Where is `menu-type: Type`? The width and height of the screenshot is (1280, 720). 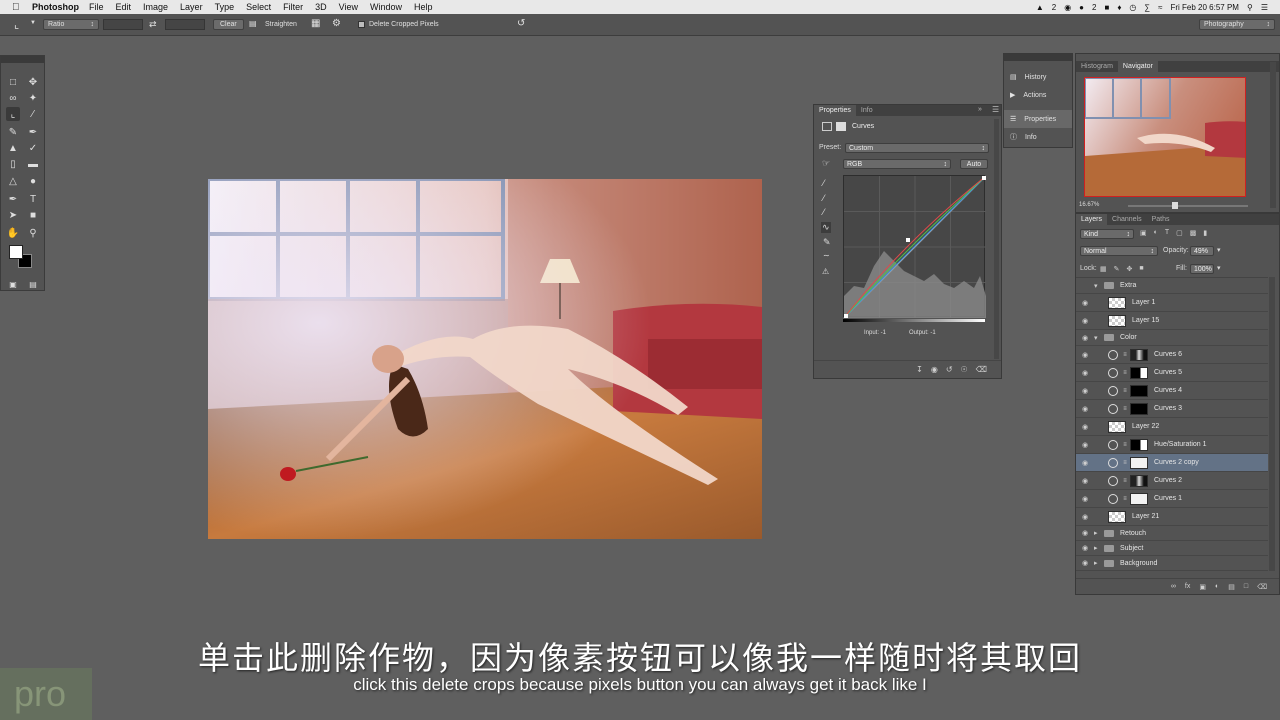
menu-type: Type is located at coordinates (225, 7).